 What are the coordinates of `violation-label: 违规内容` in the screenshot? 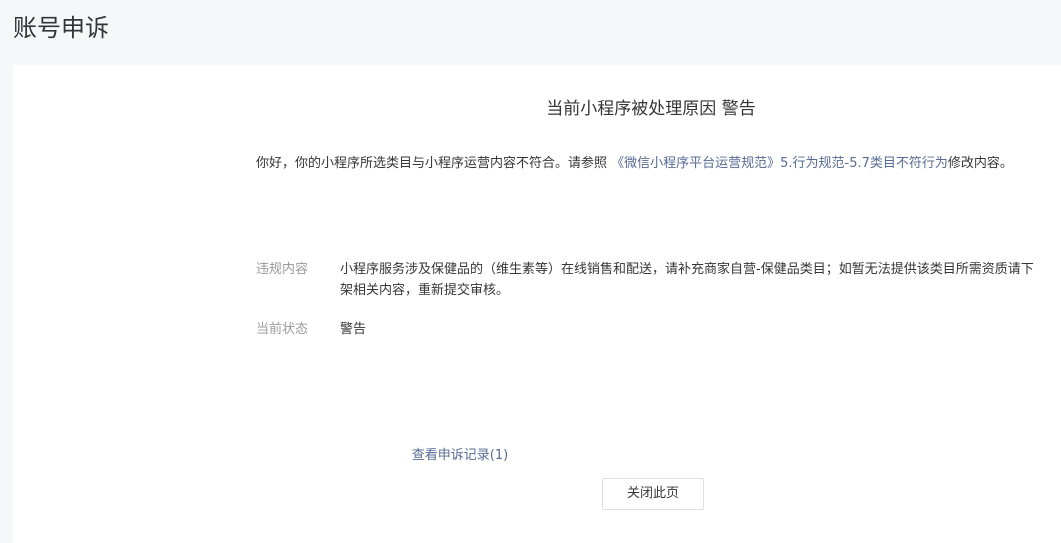 It's located at (282, 269).